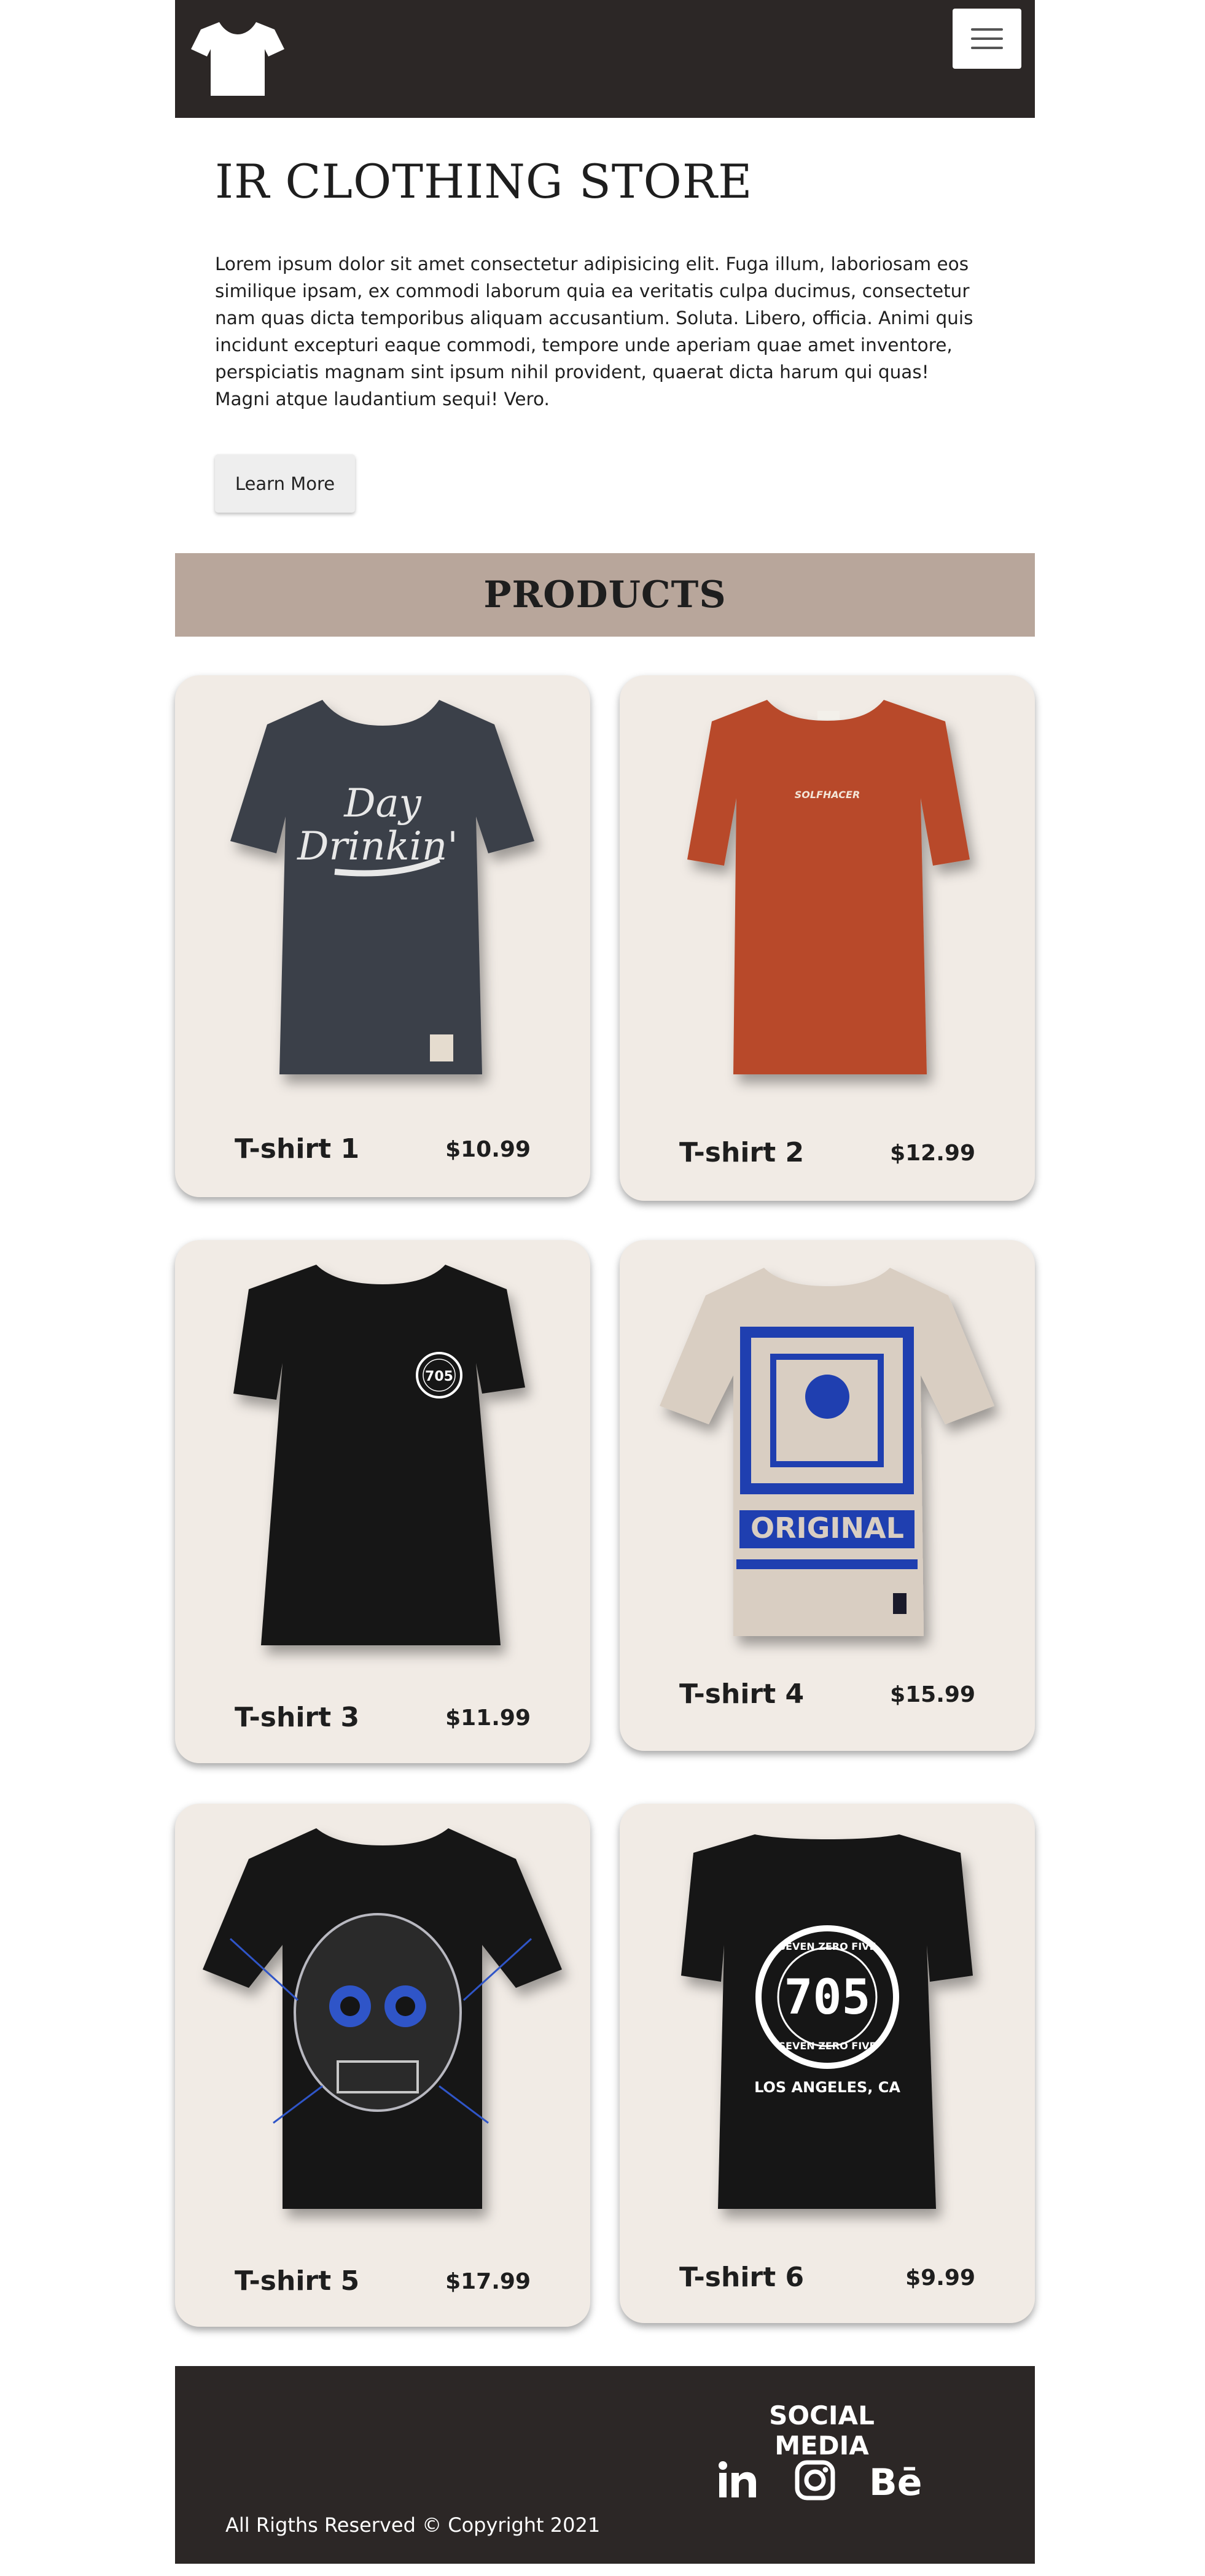 The image size is (1205, 2576). I want to click on products-heading: PRODUCTS, so click(605, 594).